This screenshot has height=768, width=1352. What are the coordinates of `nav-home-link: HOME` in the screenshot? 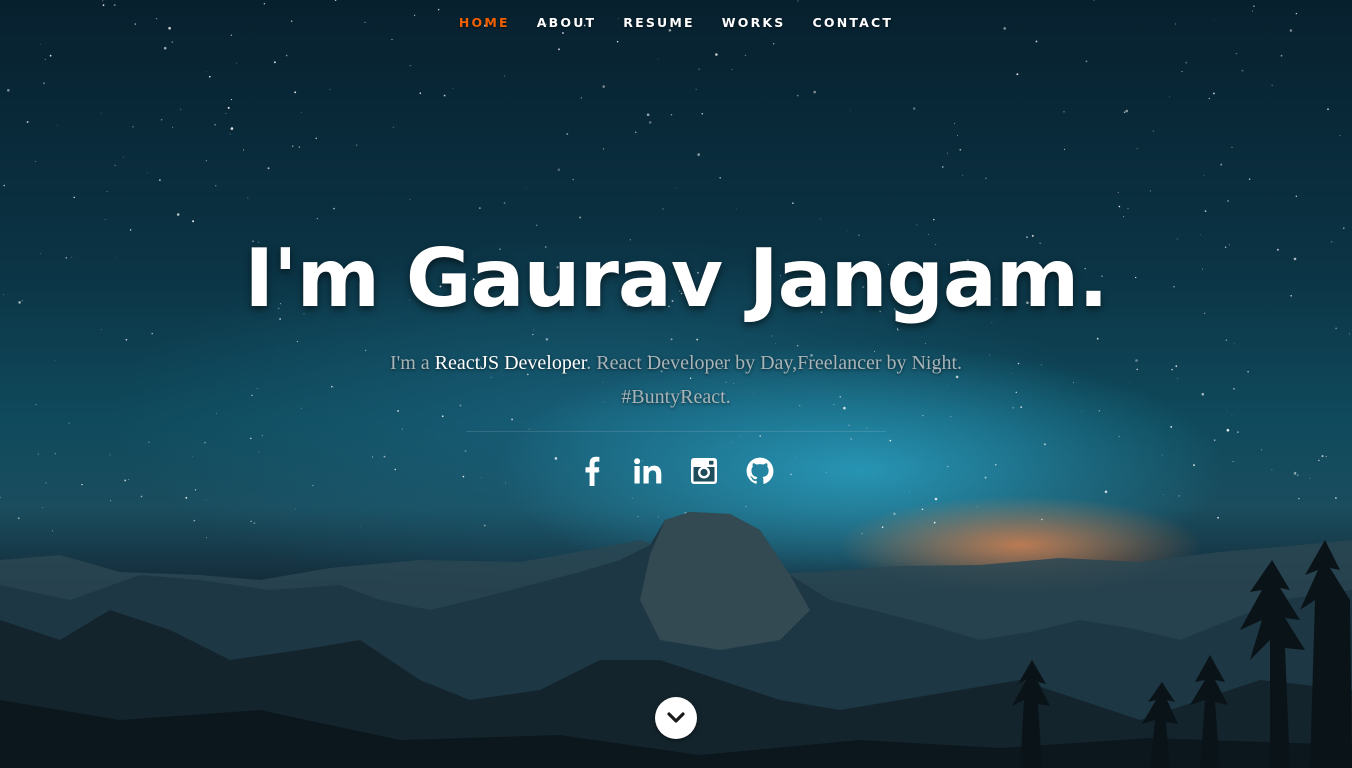 It's located at (484, 22).